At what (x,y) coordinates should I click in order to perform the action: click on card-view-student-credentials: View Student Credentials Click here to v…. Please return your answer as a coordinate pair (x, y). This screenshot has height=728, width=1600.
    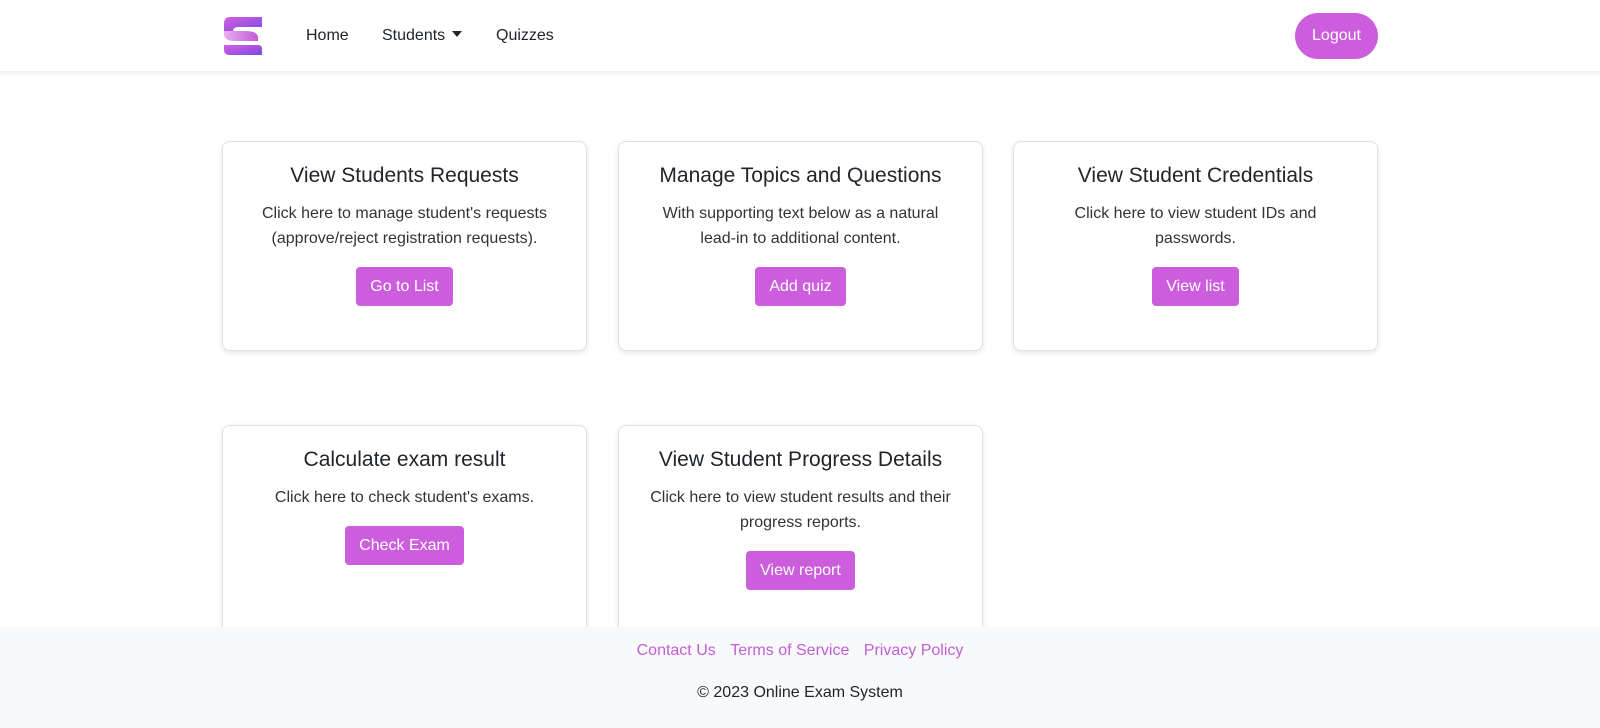
    Looking at the image, I should click on (1195, 246).